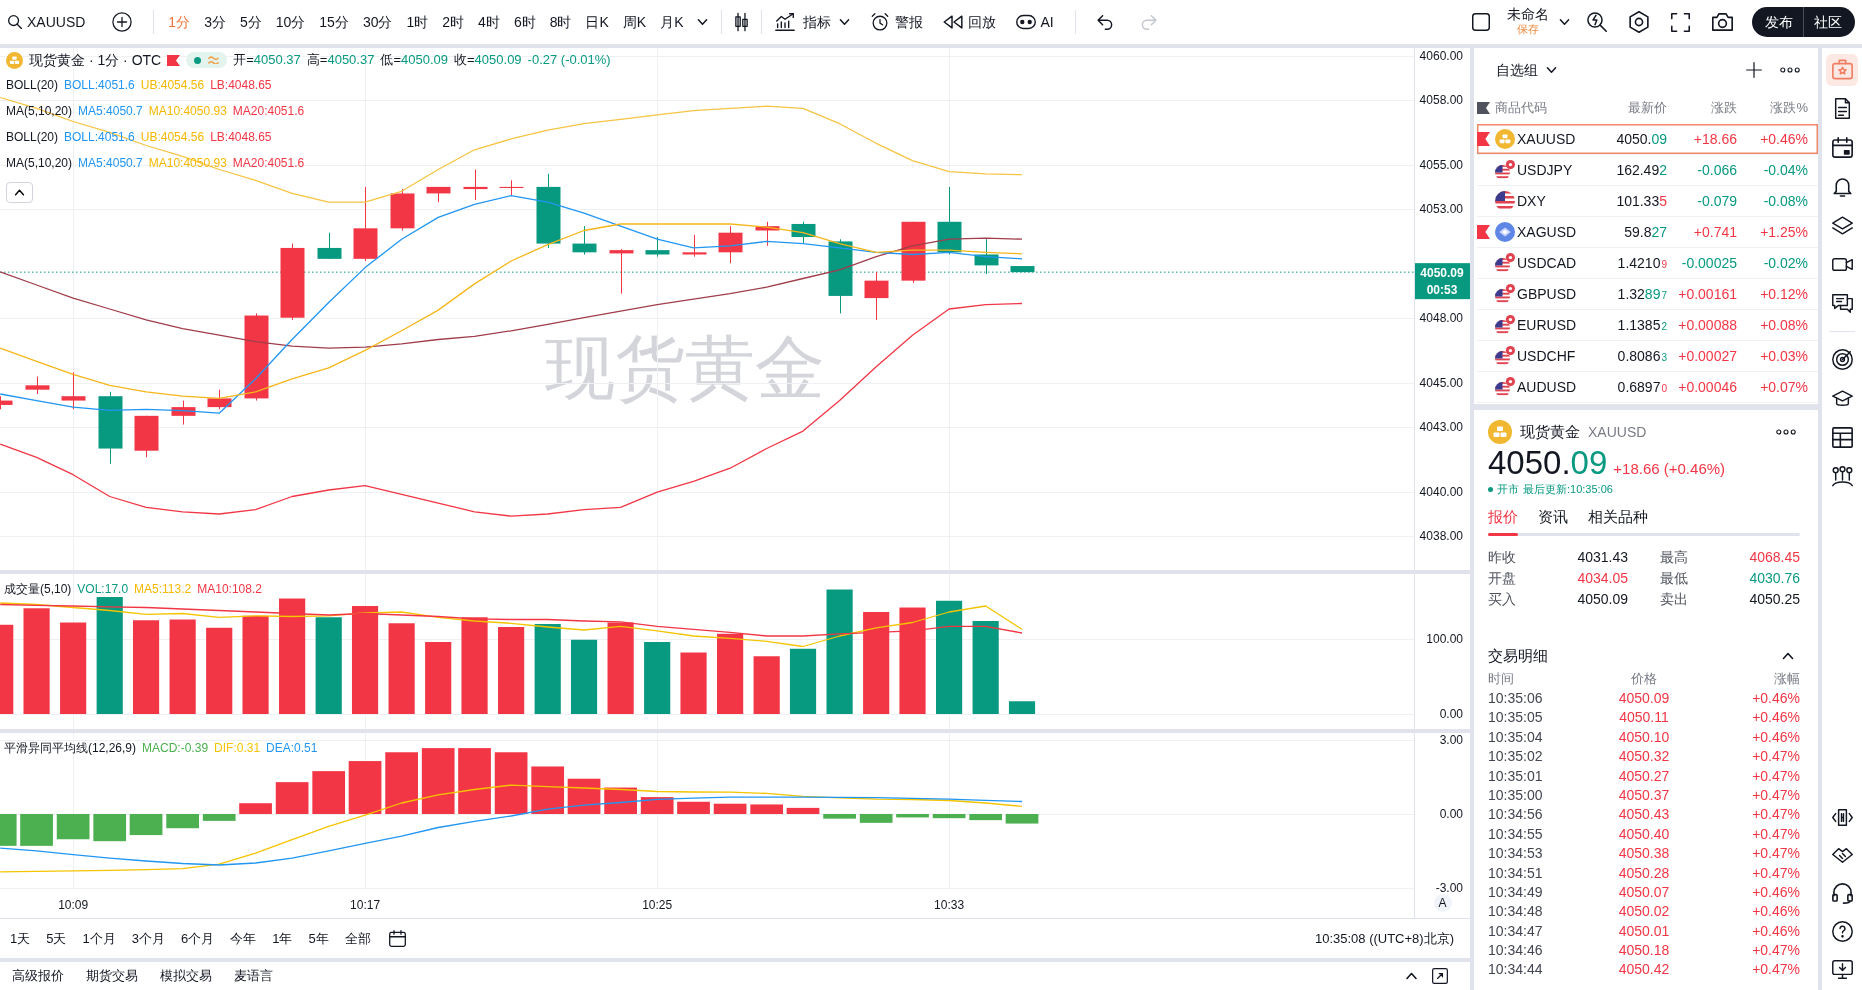 The width and height of the screenshot is (1862, 990). Describe the element at coordinates (560, 22) in the screenshot. I see `interval-tab: 8时` at that location.